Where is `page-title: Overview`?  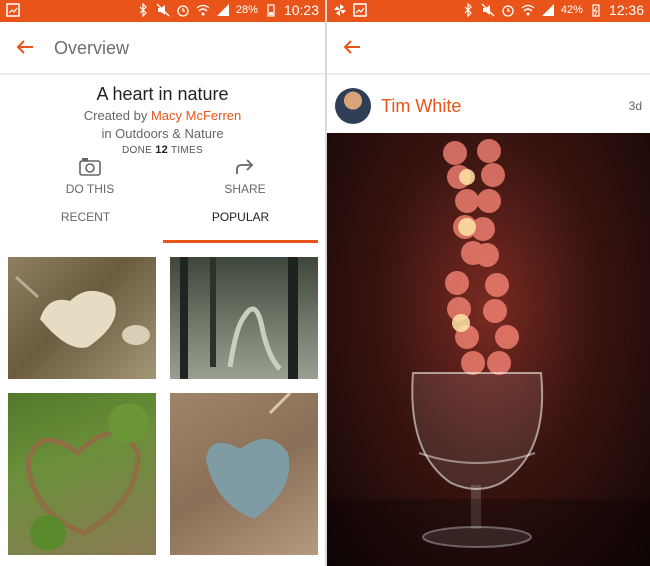 page-title: Overview is located at coordinates (92, 48).